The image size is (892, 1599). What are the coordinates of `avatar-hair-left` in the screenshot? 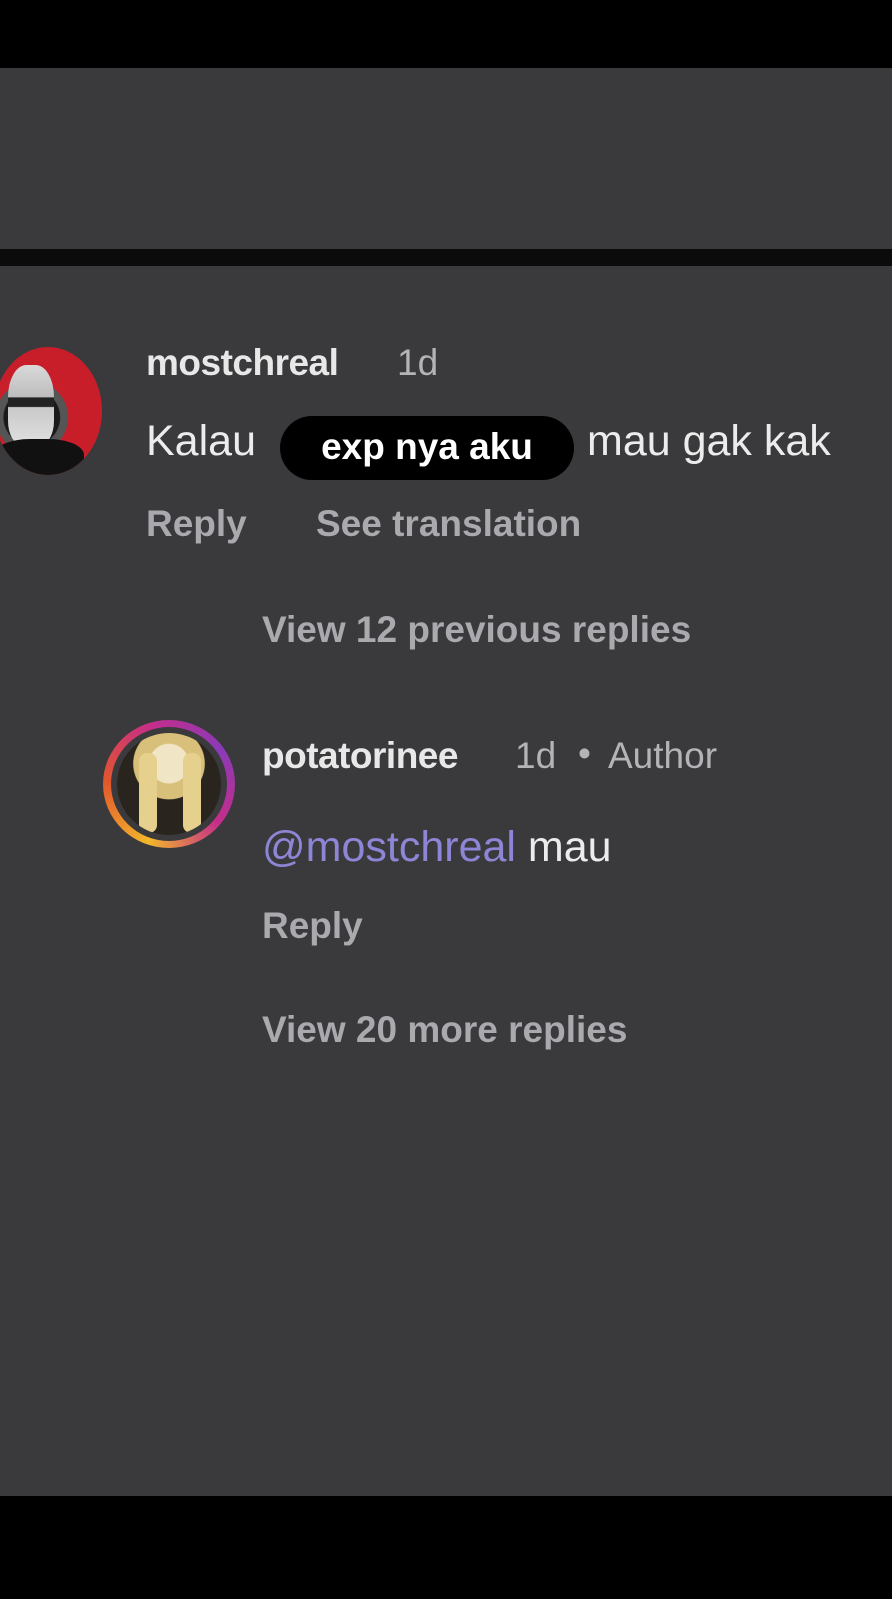 It's located at (148, 793).